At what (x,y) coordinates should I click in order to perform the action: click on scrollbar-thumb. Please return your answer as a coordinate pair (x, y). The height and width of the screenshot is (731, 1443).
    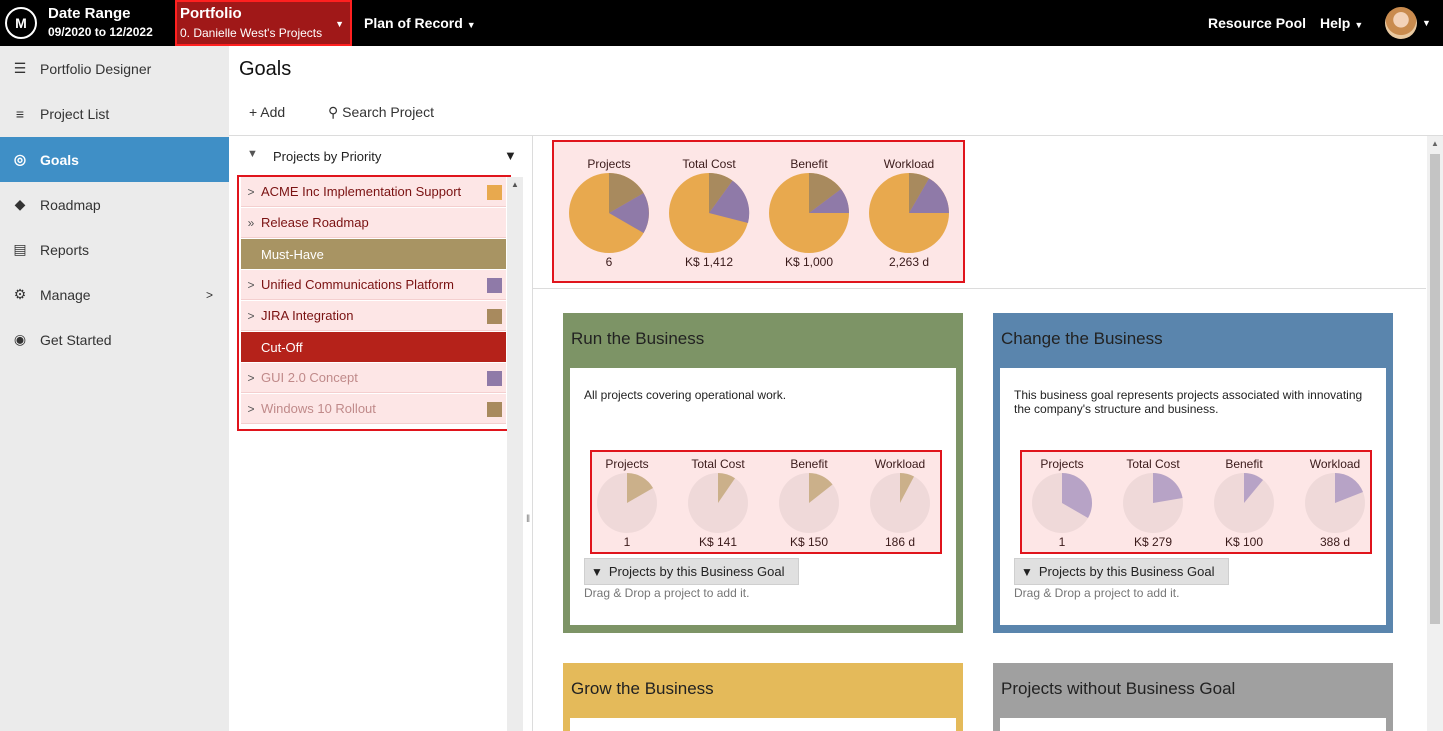
    Looking at the image, I should click on (1435, 389).